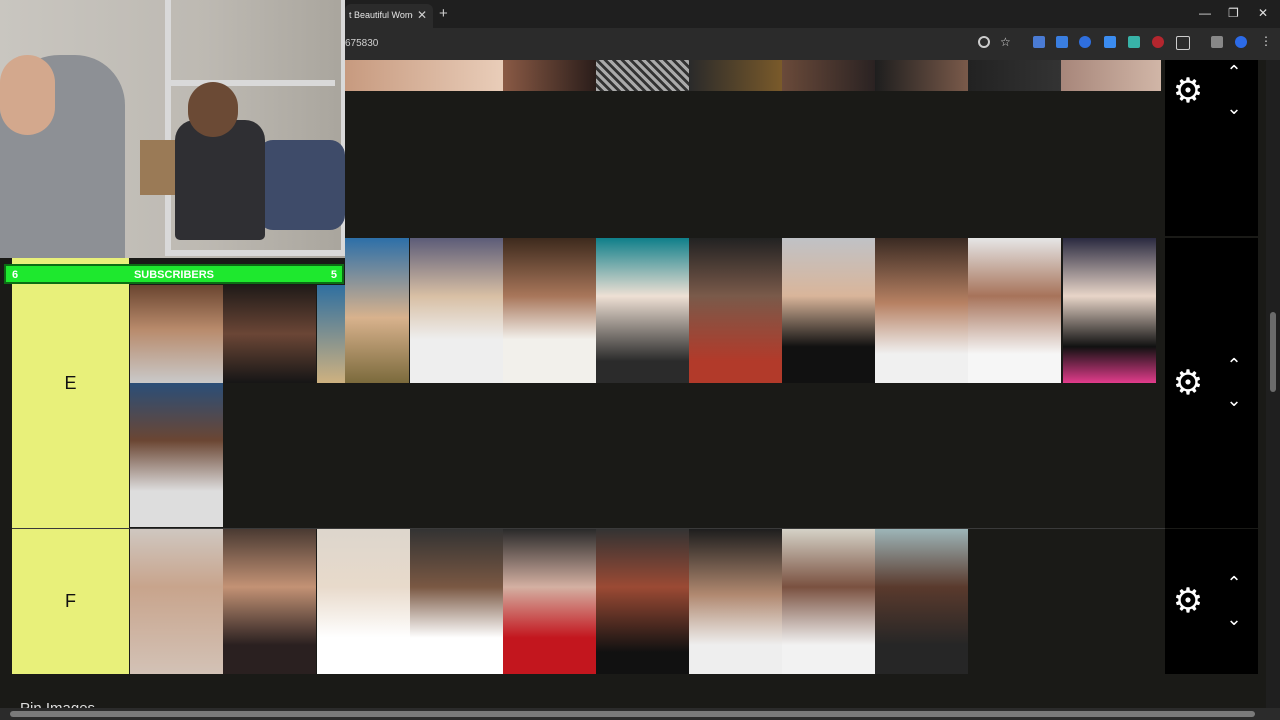 Image resolution: width=1280 pixels, height=720 pixels. I want to click on tab-title: t Beautiful Wome, so click(381, 15).